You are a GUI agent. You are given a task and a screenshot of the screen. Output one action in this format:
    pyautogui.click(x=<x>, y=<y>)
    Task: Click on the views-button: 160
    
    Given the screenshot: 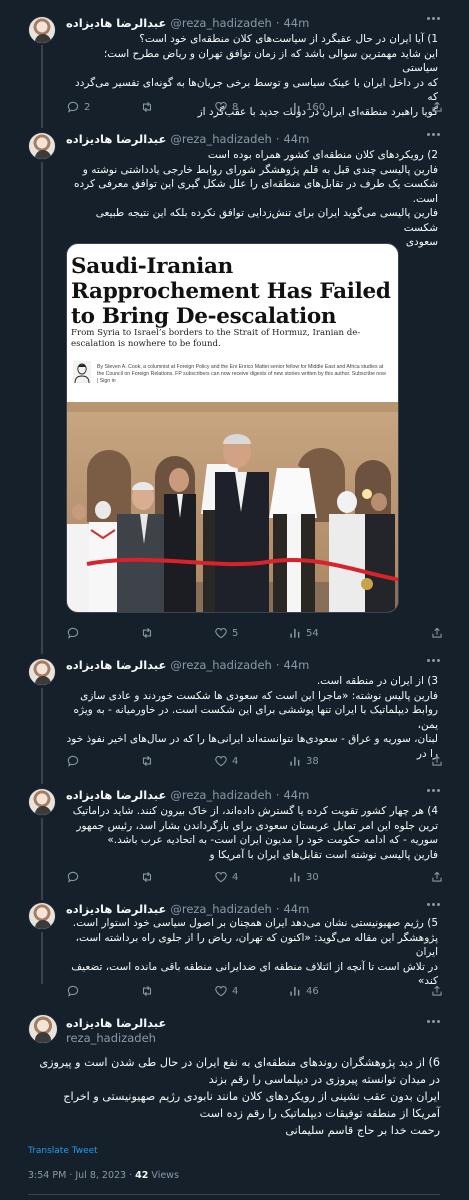 What is the action you would take?
    pyautogui.click(x=306, y=107)
    